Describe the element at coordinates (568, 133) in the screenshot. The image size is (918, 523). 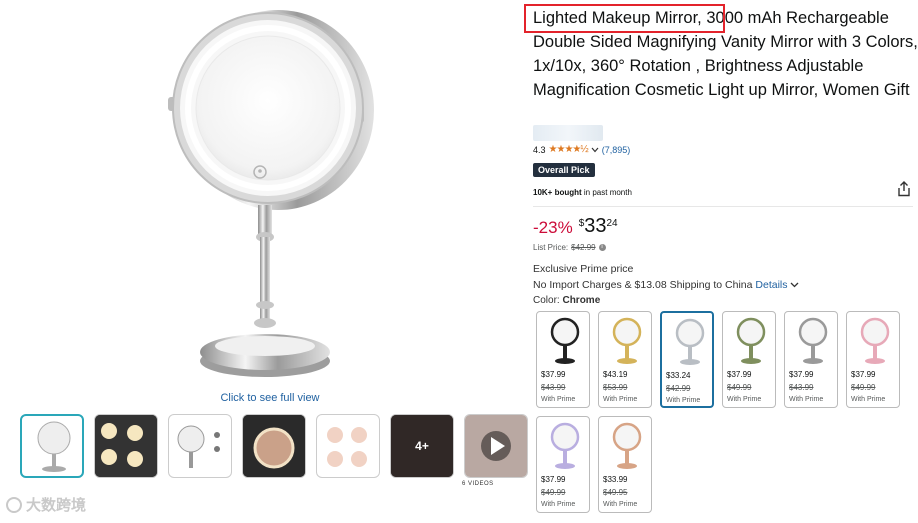
I see `blurred-store-link` at that location.